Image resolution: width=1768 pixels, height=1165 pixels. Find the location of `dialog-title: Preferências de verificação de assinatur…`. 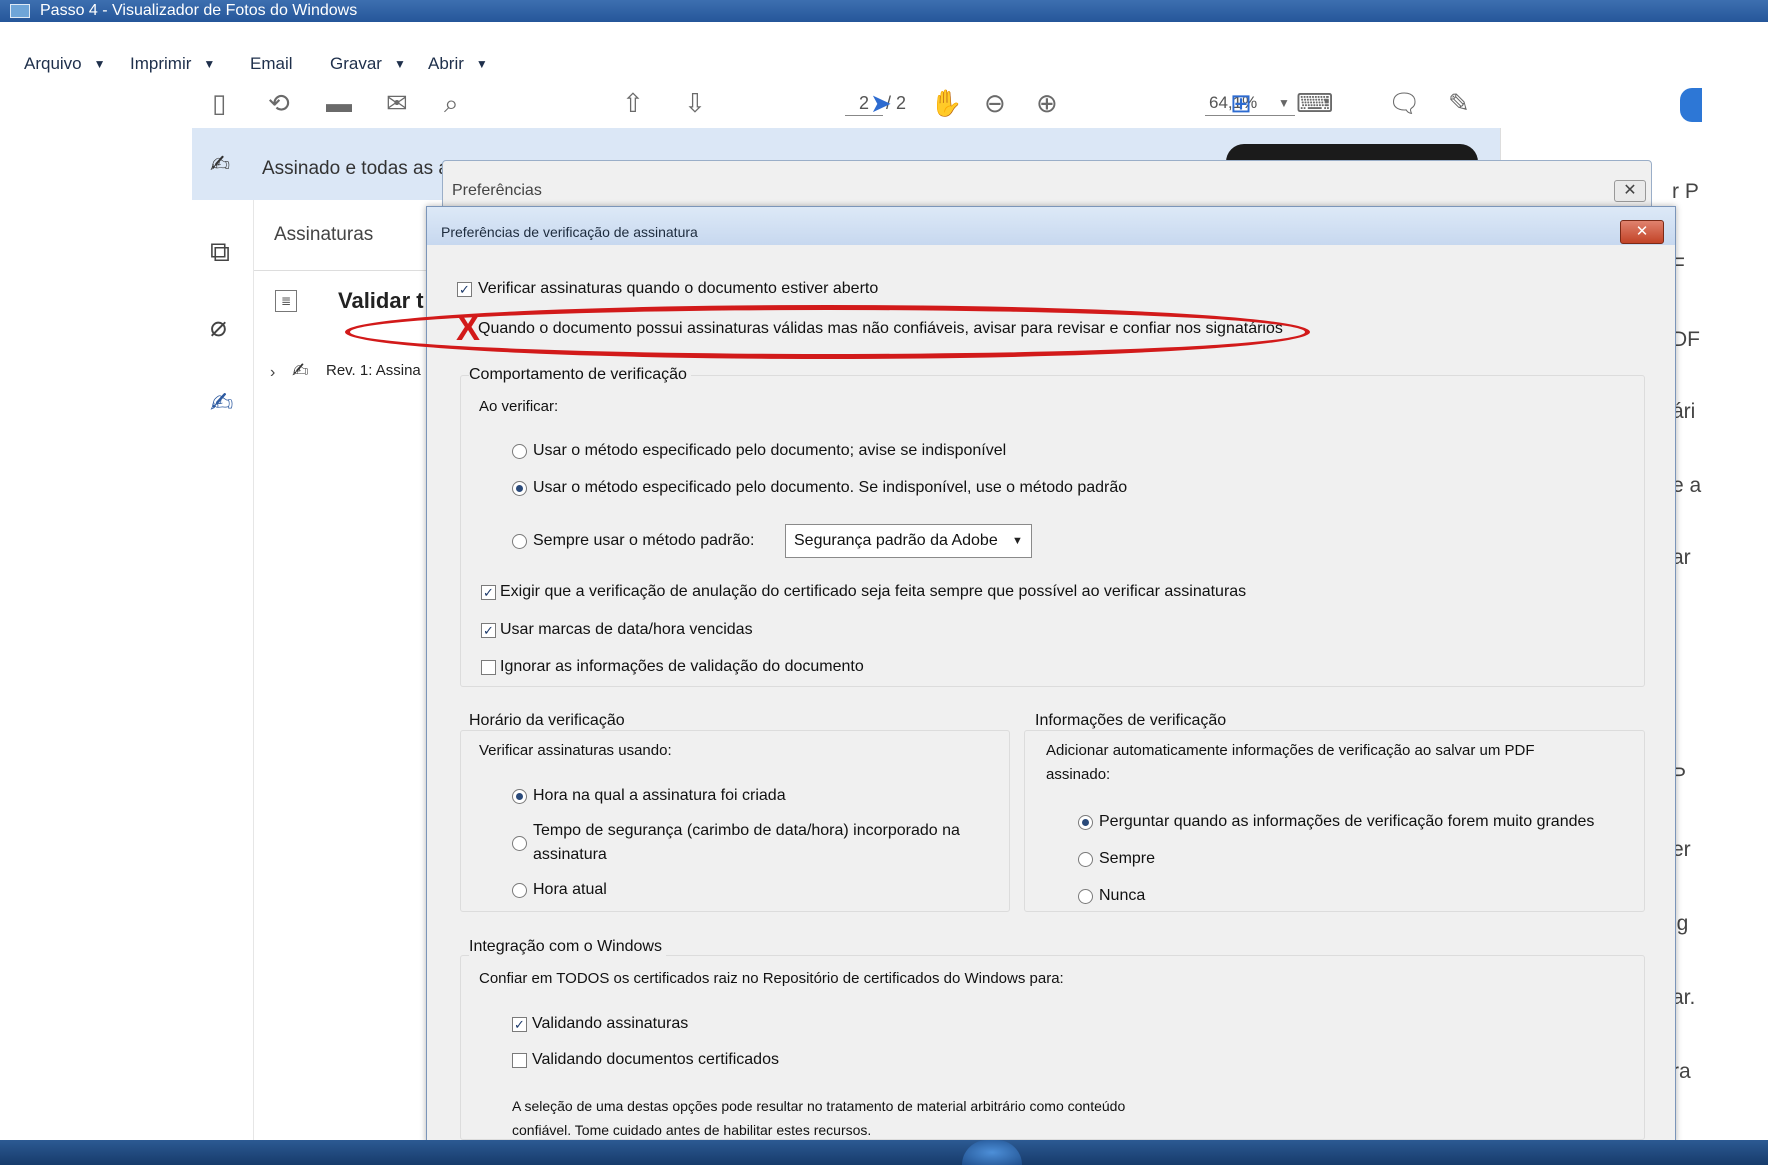

dialog-title: Preferências de verificação de assinatur… is located at coordinates (569, 232).